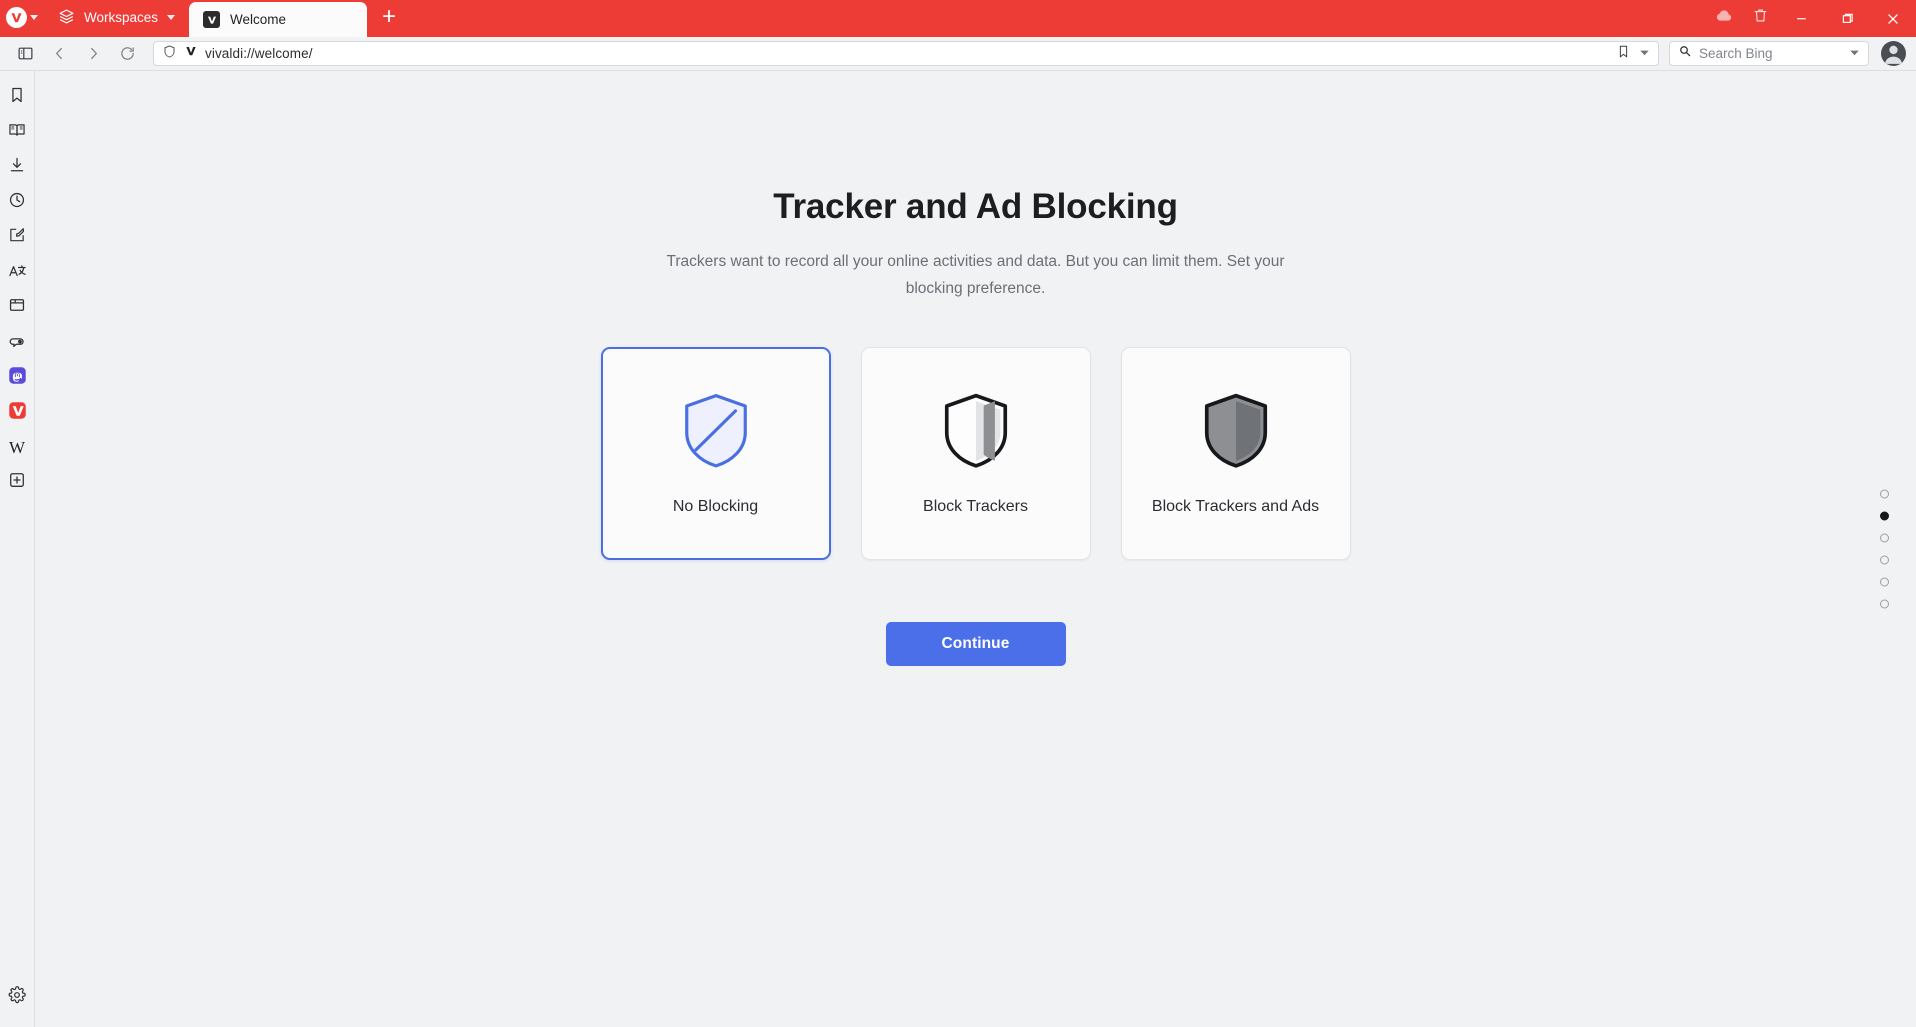 The image size is (1916, 1027). Describe the element at coordinates (1685, 53) in the screenshot. I see `search-icon` at that location.